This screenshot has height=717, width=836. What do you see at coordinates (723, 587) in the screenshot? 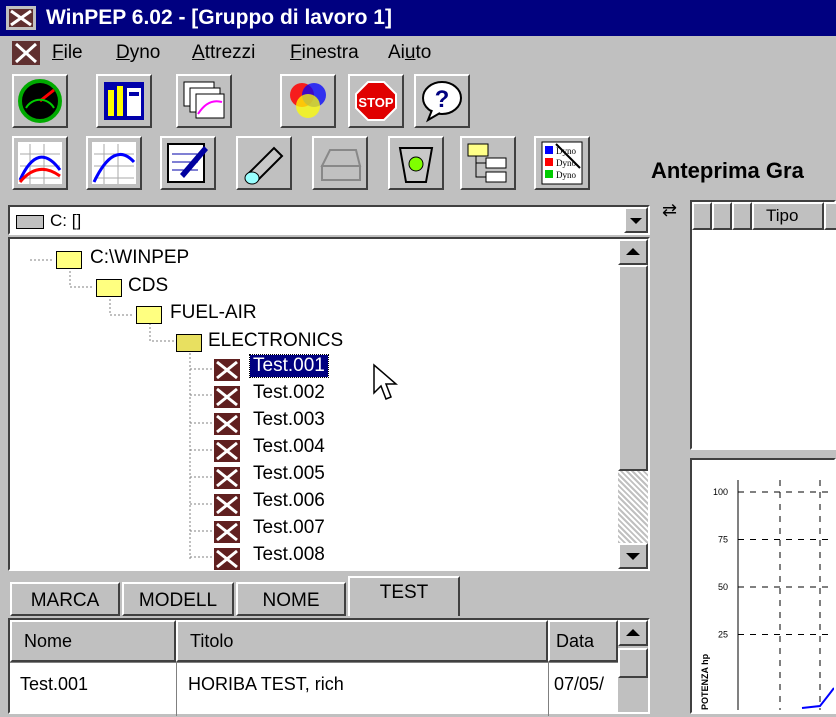
I see `y-tick-label: 50` at bounding box center [723, 587].